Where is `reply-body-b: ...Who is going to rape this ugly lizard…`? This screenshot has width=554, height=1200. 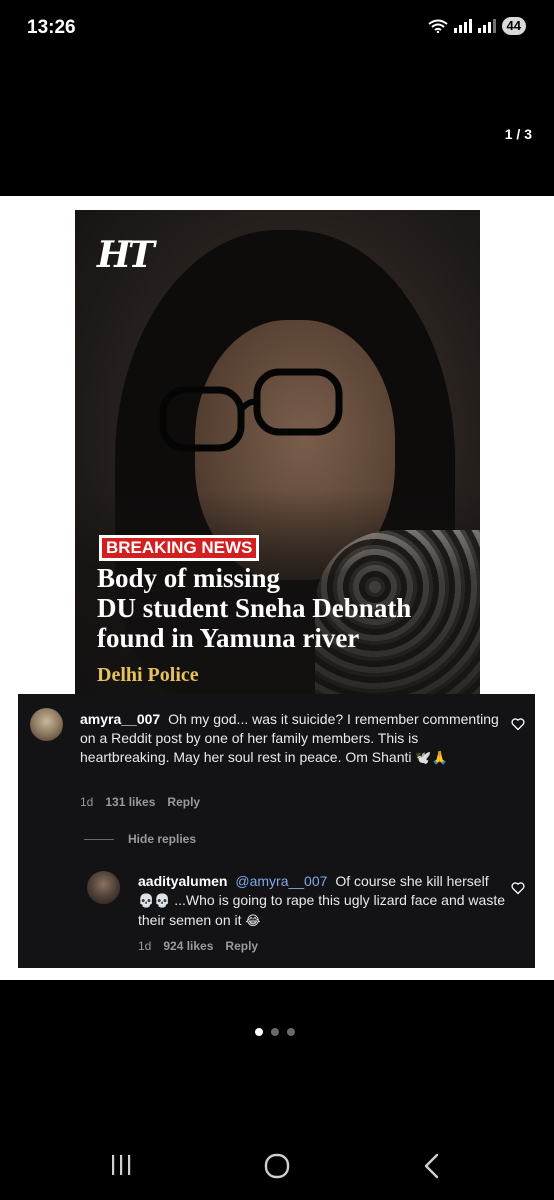 reply-body-b: ...Who is going to rape this ugly lizard… is located at coordinates (321, 910).